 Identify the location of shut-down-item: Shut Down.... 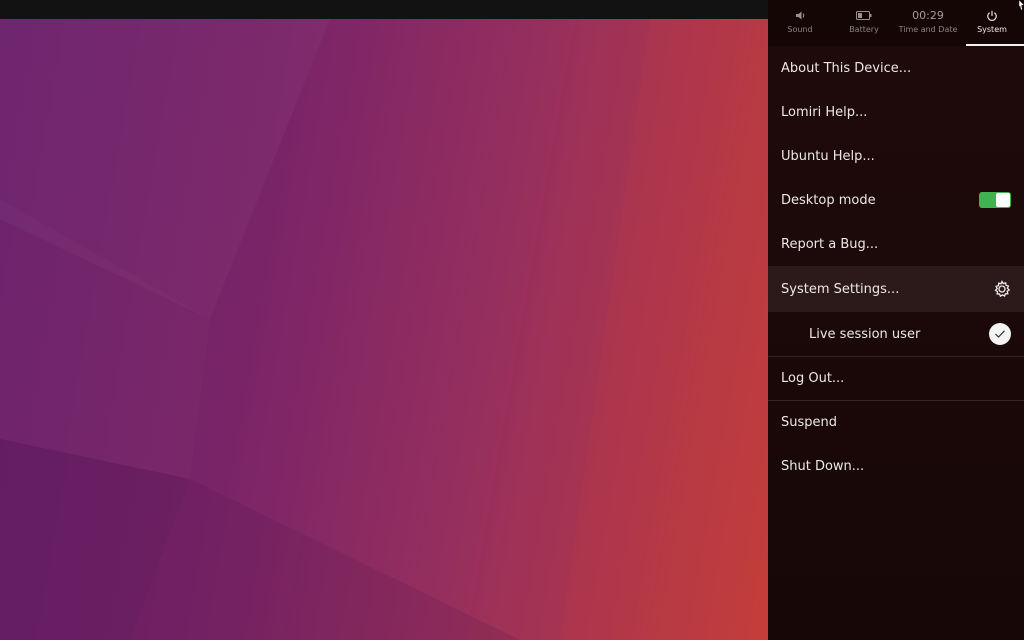
(896, 466).